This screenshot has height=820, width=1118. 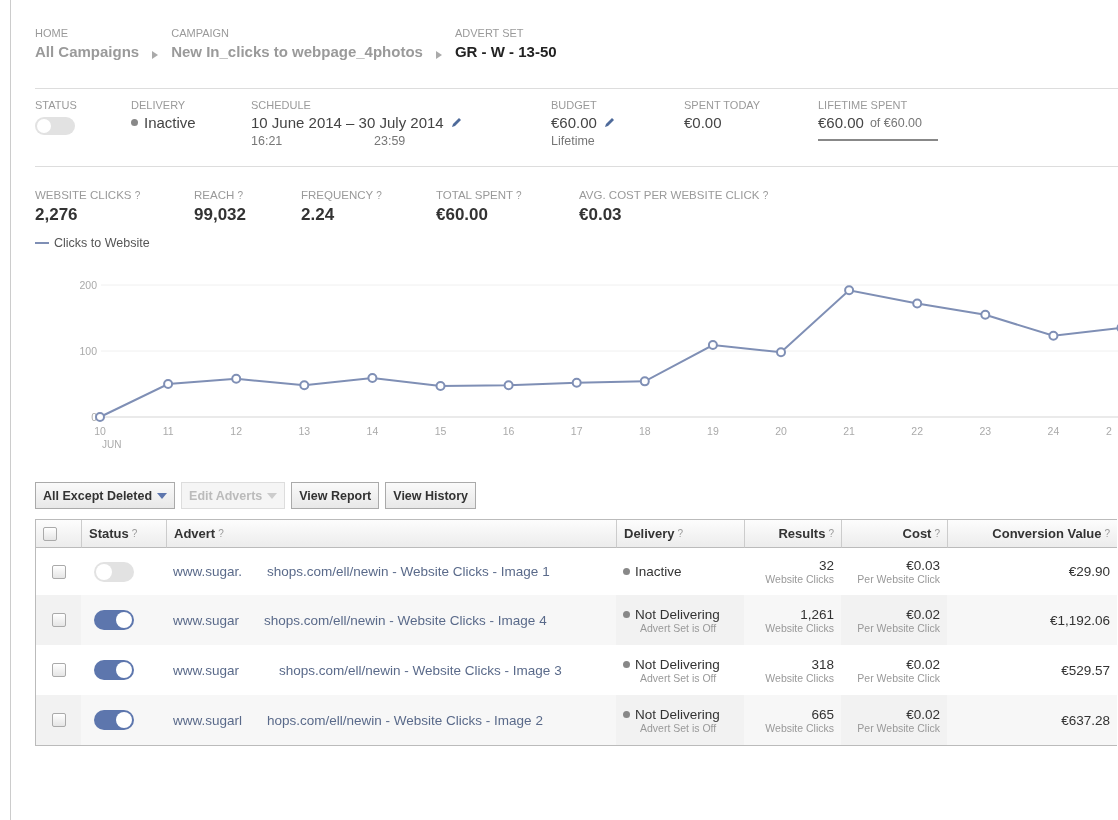 What do you see at coordinates (573, 141) in the screenshot?
I see `budget-type: Lifetime` at bounding box center [573, 141].